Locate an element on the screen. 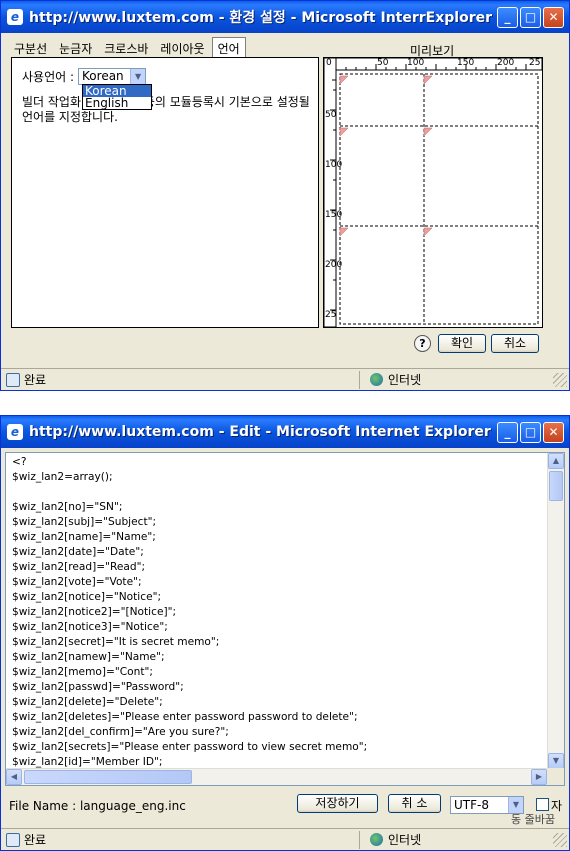  ruler-top-label: 150 is located at coordinates (466, 63).